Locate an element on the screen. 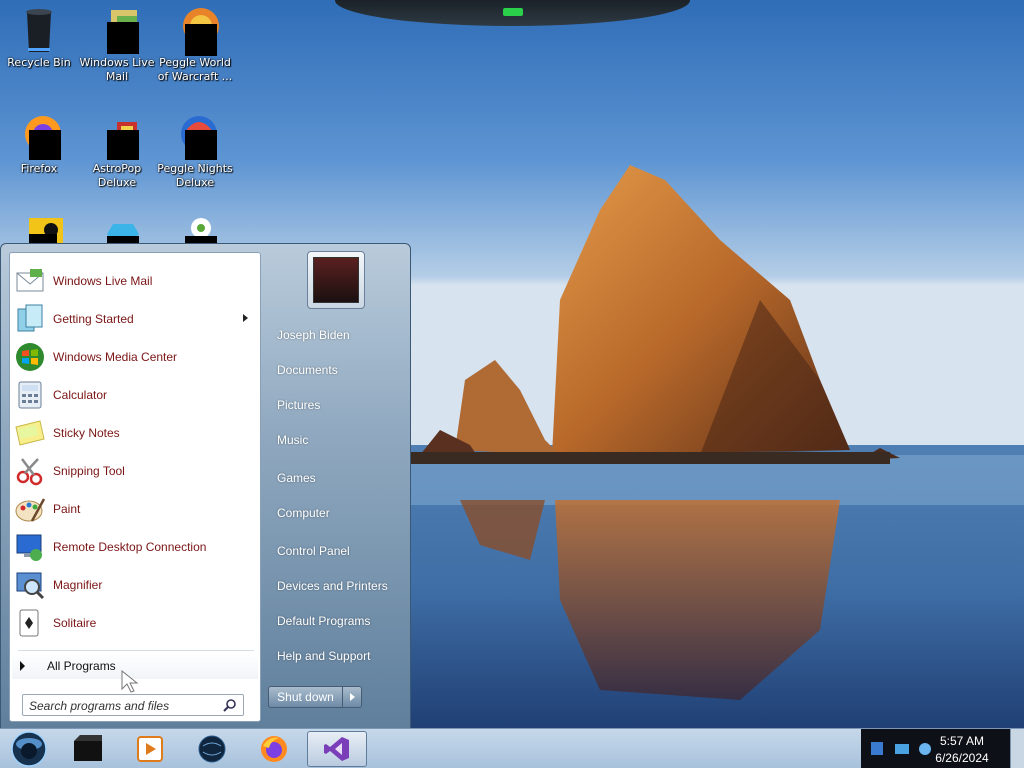  show-desktop-button is located at coordinates (1017, 748).